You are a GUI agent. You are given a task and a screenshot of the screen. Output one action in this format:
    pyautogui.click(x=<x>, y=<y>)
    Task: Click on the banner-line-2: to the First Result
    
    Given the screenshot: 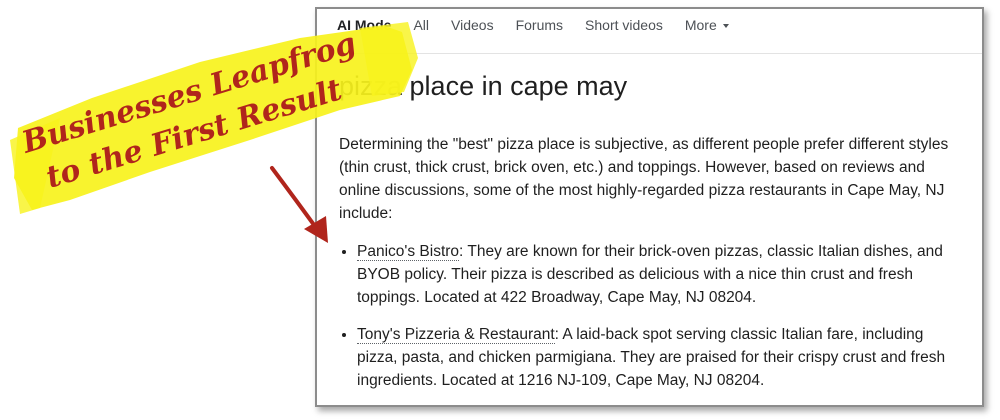 What is the action you would take?
    pyautogui.click(x=194, y=133)
    